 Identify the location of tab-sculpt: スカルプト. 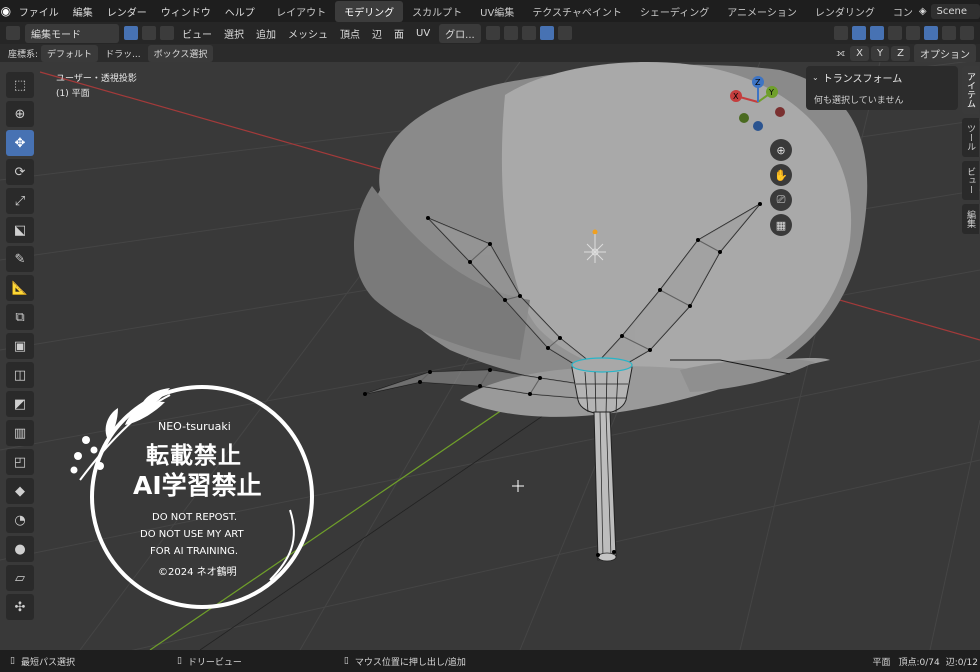
(437, 11).